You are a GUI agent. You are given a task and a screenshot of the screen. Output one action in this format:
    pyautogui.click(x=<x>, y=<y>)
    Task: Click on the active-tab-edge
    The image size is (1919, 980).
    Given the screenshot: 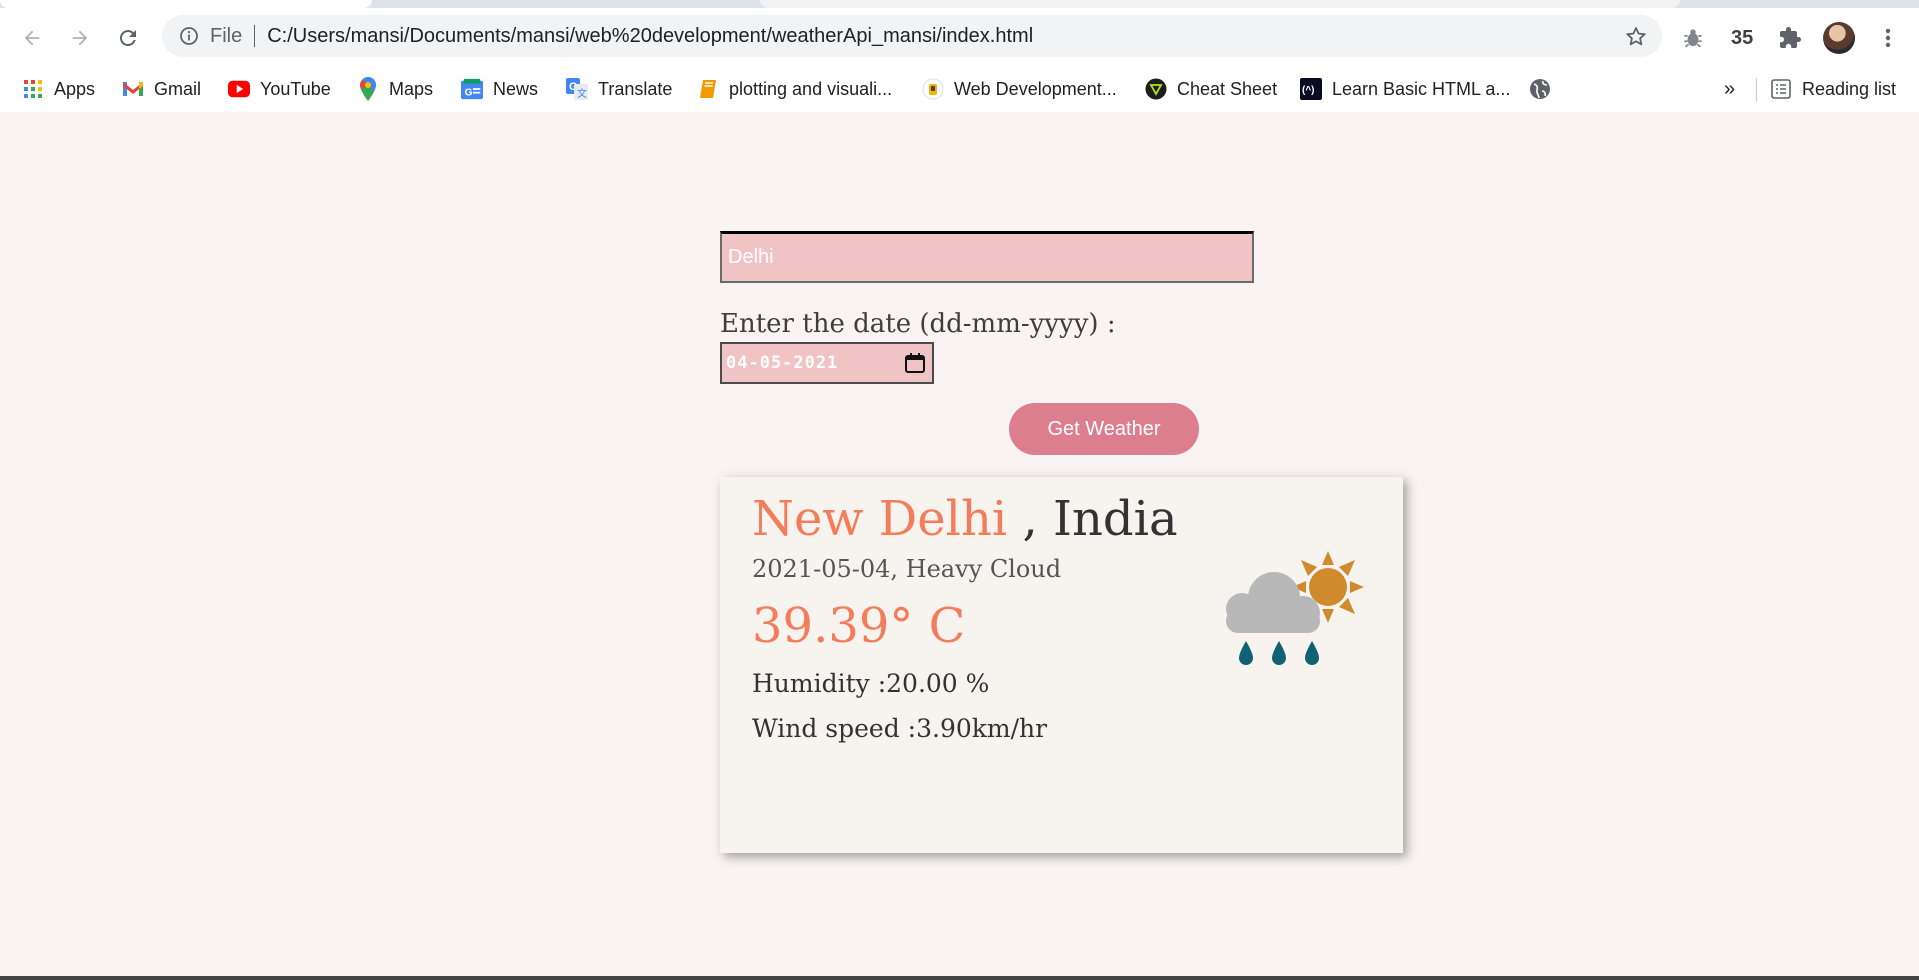 What is the action you would take?
    pyautogui.click(x=186, y=4)
    